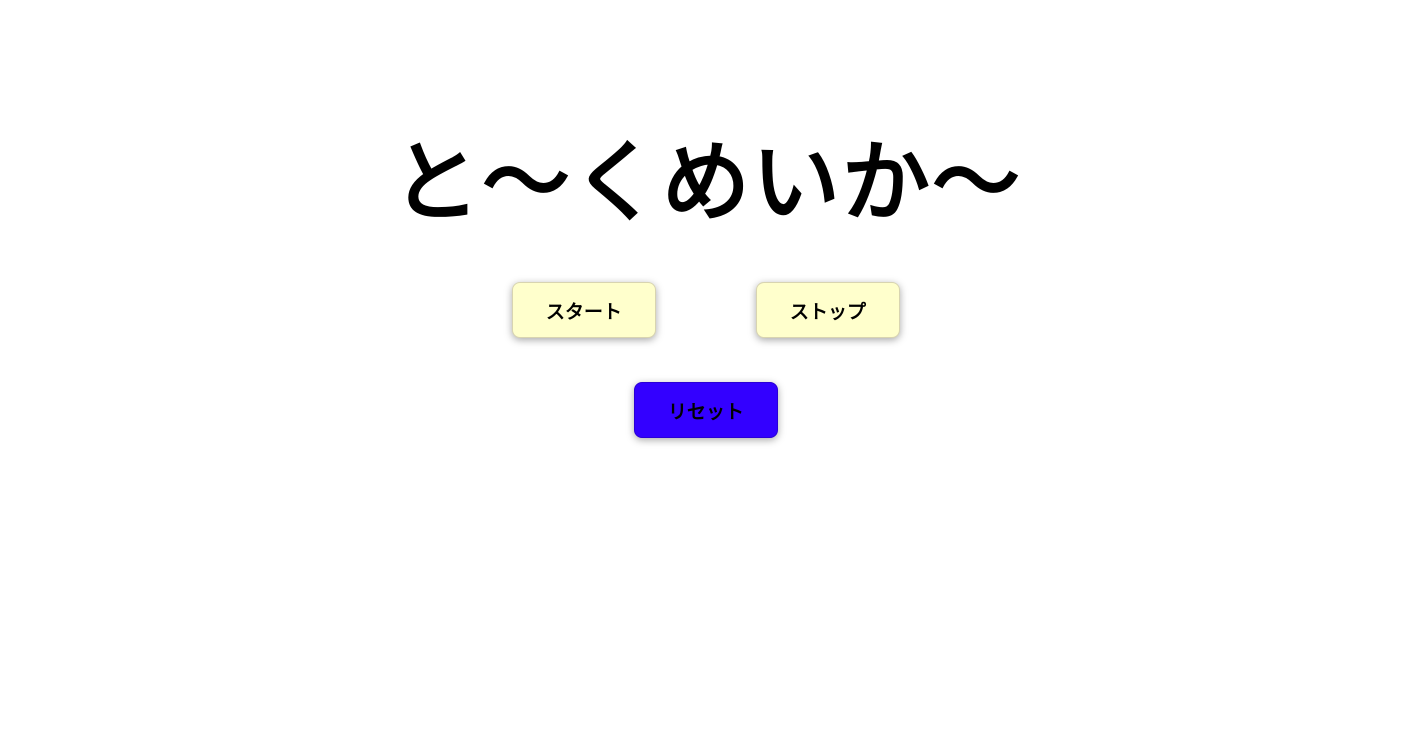 The image size is (1414, 752). I want to click on page-title: と〜くめいか〜, so click(706, 182).